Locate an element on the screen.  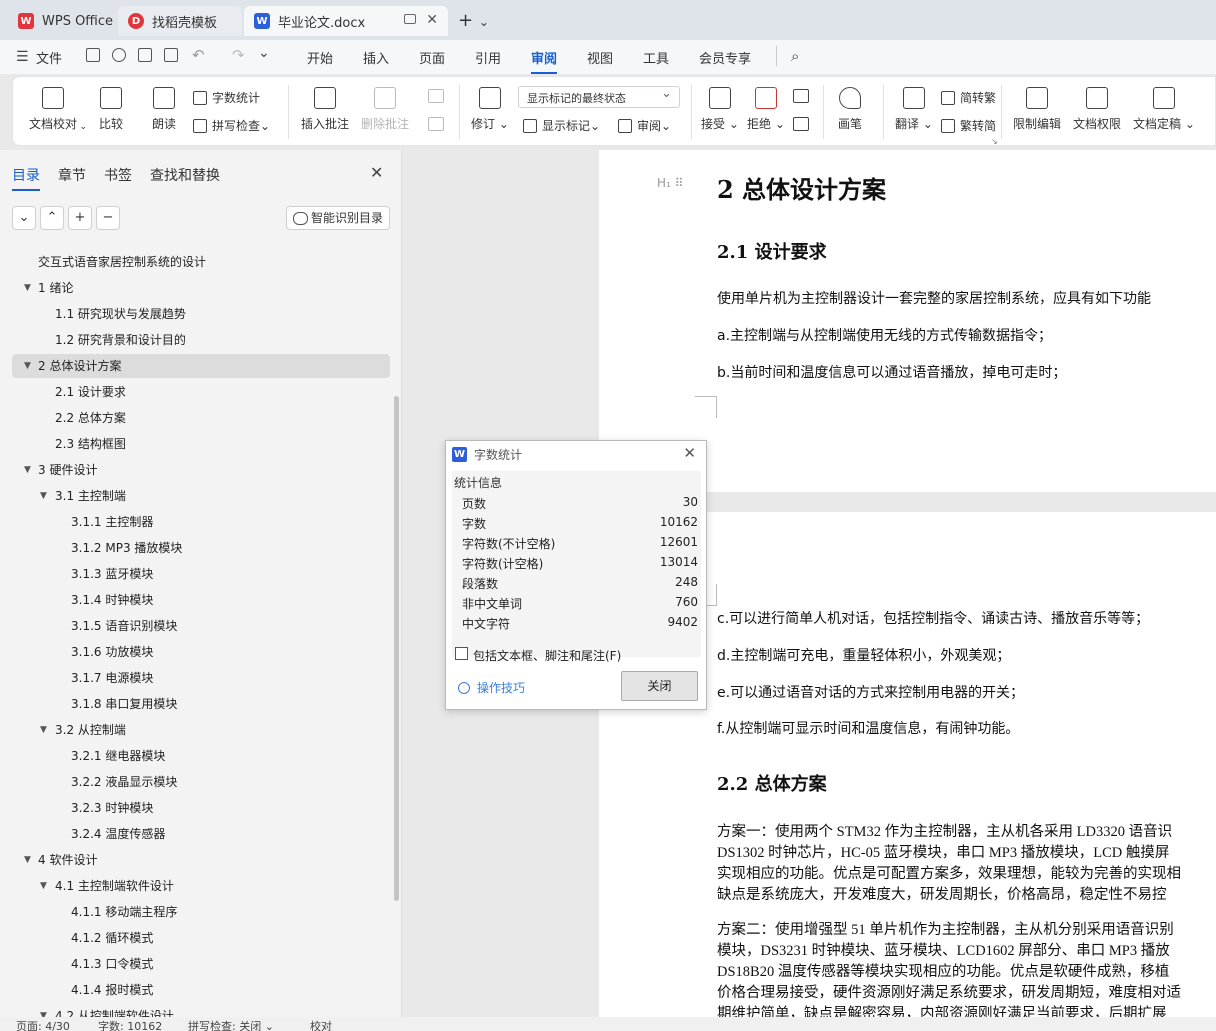
toc-item: 3.1.8 串口复用模块 is located at coordinates (195, 704).